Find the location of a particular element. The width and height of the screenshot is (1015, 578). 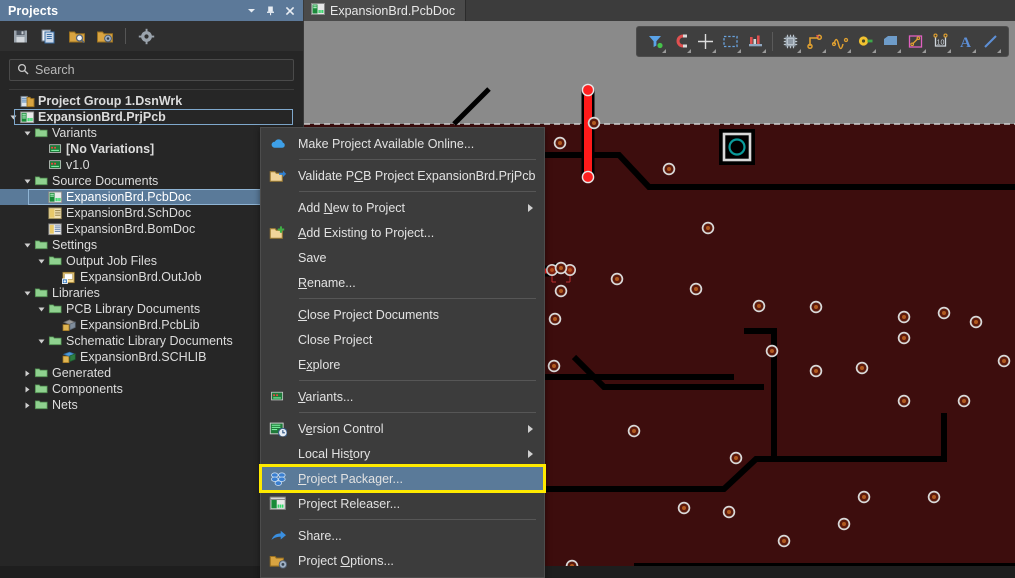

document-tab-bar: ExpansionBrd.PcbDoc is located at coordinates (659, 10).